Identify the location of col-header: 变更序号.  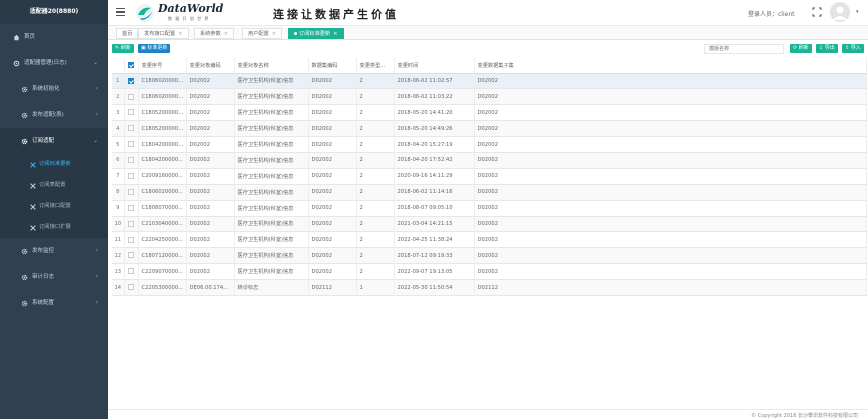
(162, 66).